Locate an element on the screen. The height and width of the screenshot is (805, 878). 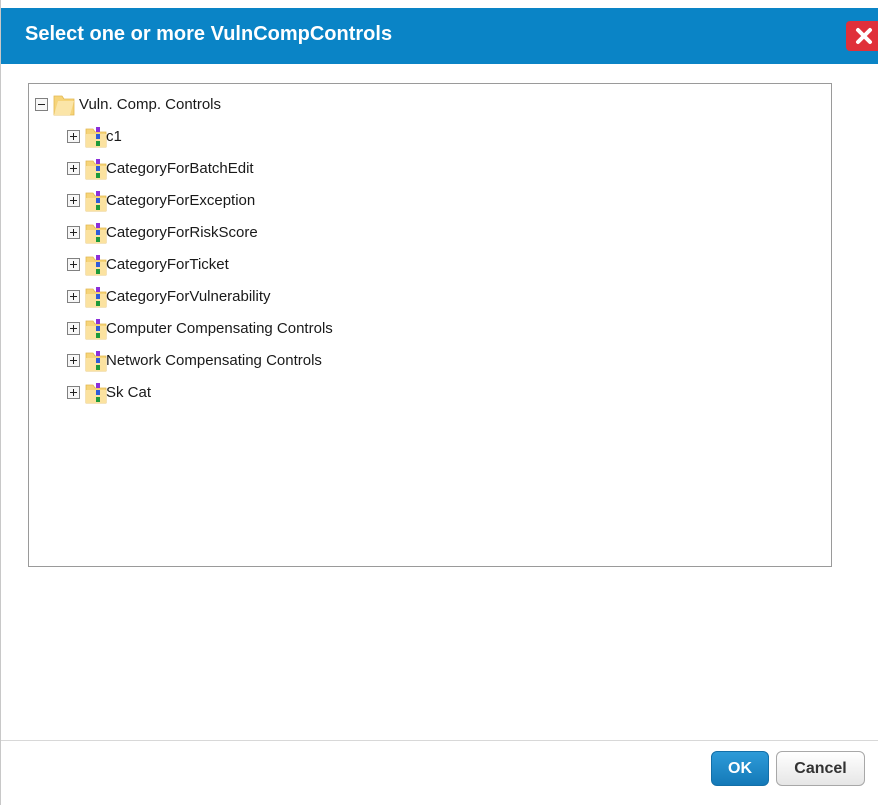
tree-node-label: Vuln. Comp. Controls is located at coordinates (150, 104).